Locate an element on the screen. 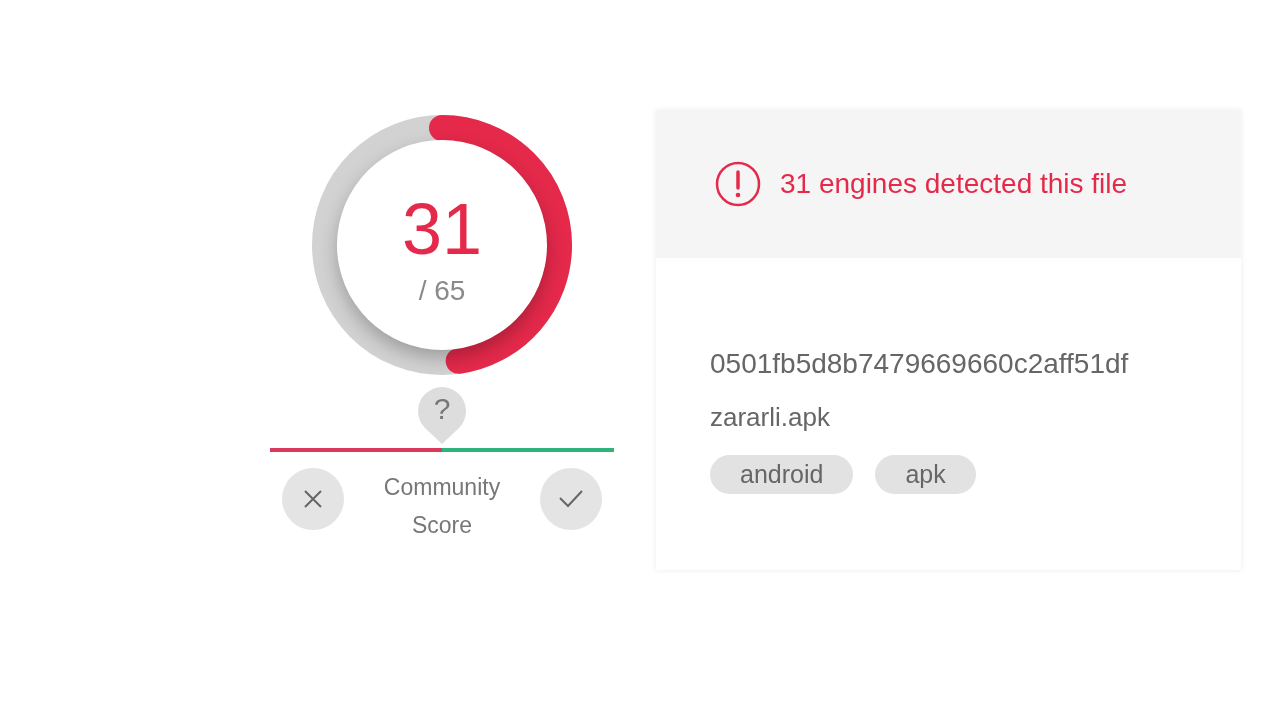 The image size is (1280, 720). check-icon is located at coordinates (571, 499).